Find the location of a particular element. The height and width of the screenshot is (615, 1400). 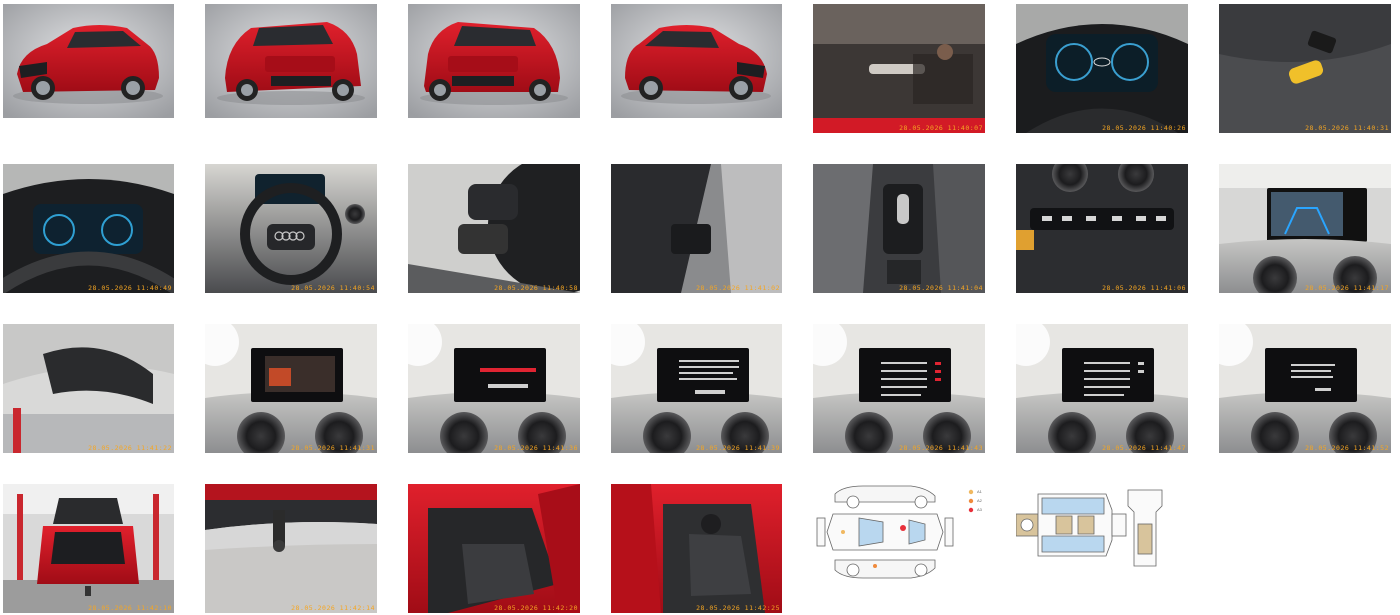

photo-thumbnail: 28.05.2026 11:41:39 is located at coordinates (696, 388).